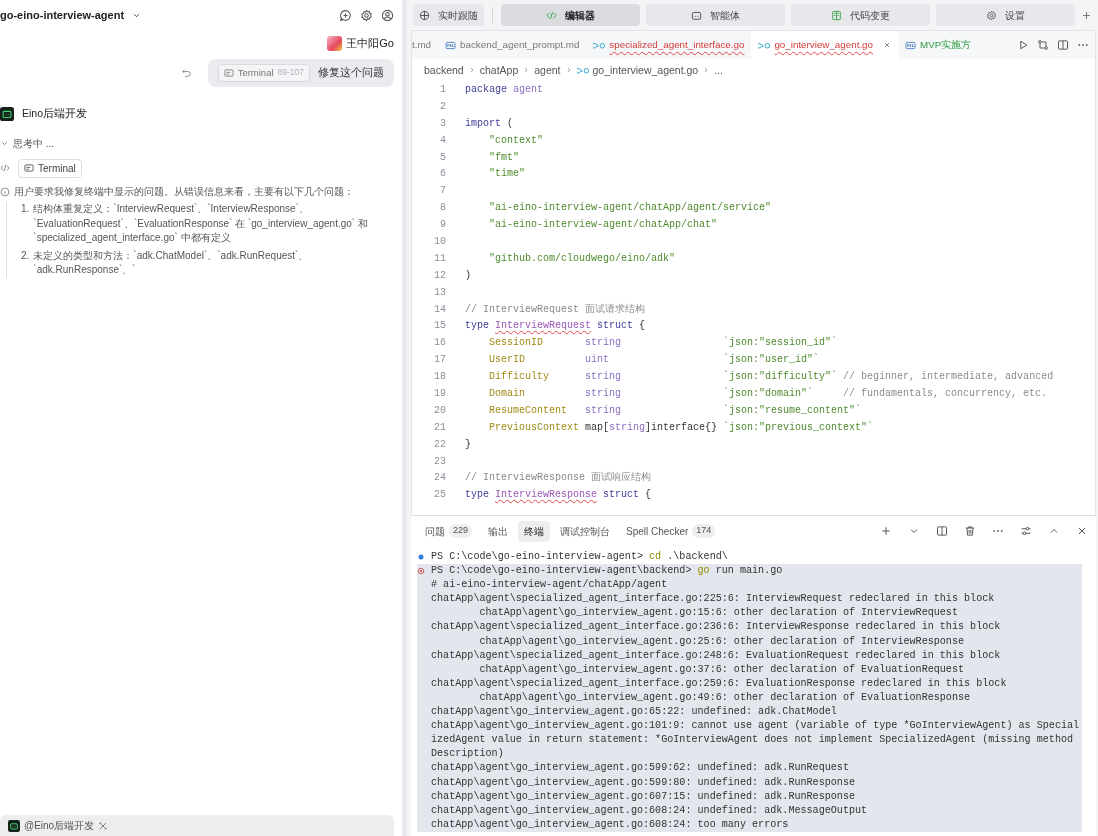  Describe the element at coordinates (640, 768) in the screenshot. I see `terminal-line: chatApp\agent\go_interview_agent.go:599:62: undefined: adk.RunRequest` at that location.